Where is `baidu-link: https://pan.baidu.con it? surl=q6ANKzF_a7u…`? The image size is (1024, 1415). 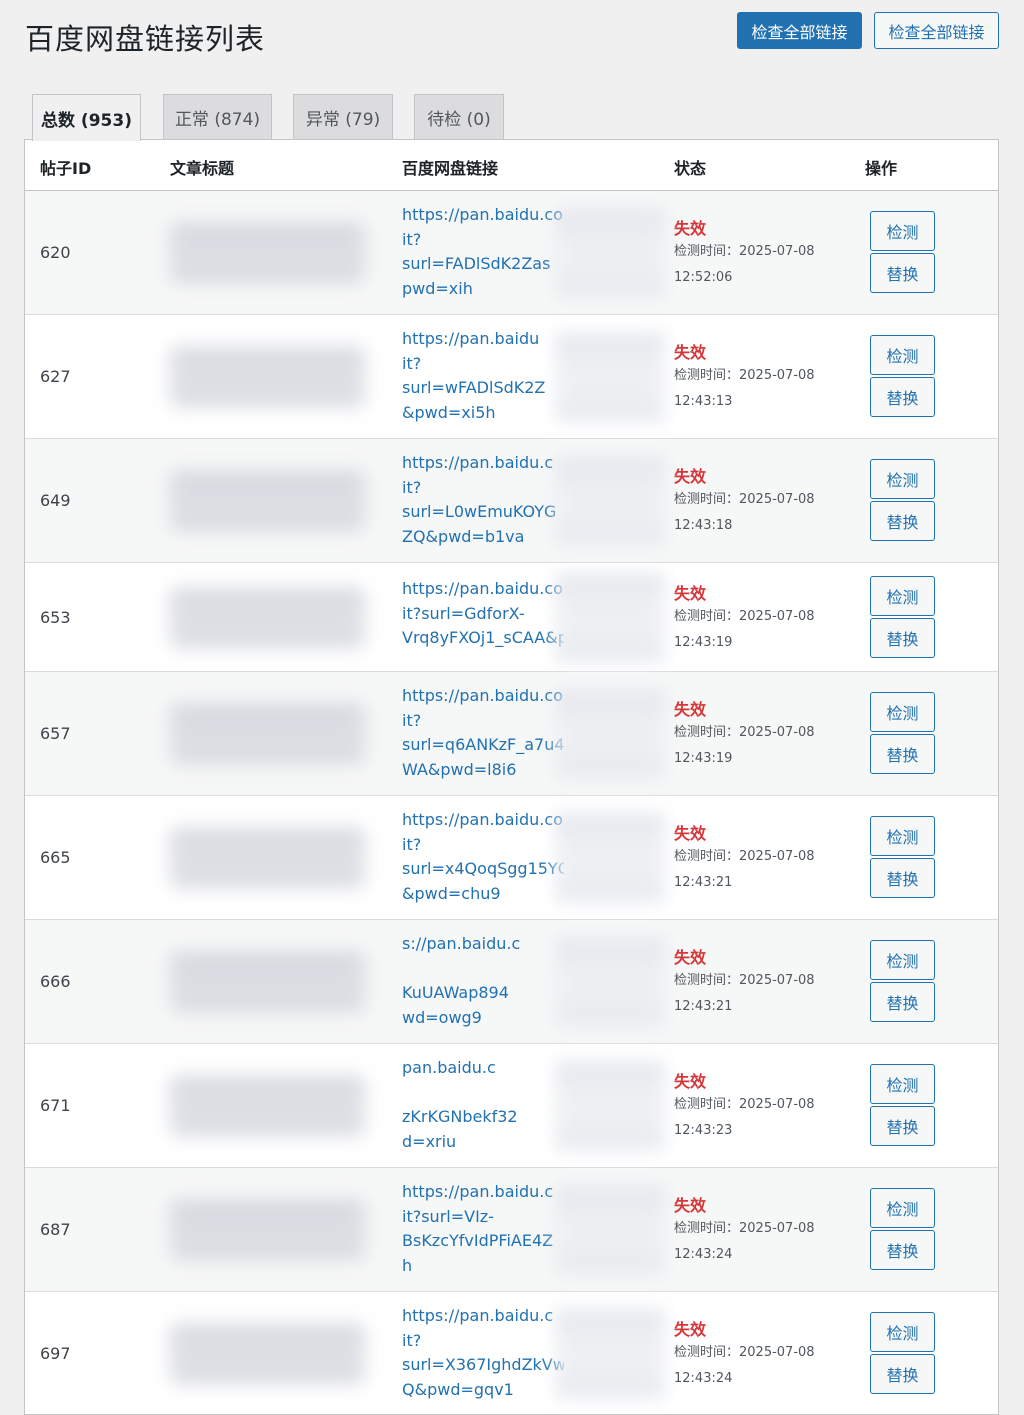 baidu-link: https://pan.baidu.con it? surl=q6ANKzF_a7u… is located at coordinates (483, 733).